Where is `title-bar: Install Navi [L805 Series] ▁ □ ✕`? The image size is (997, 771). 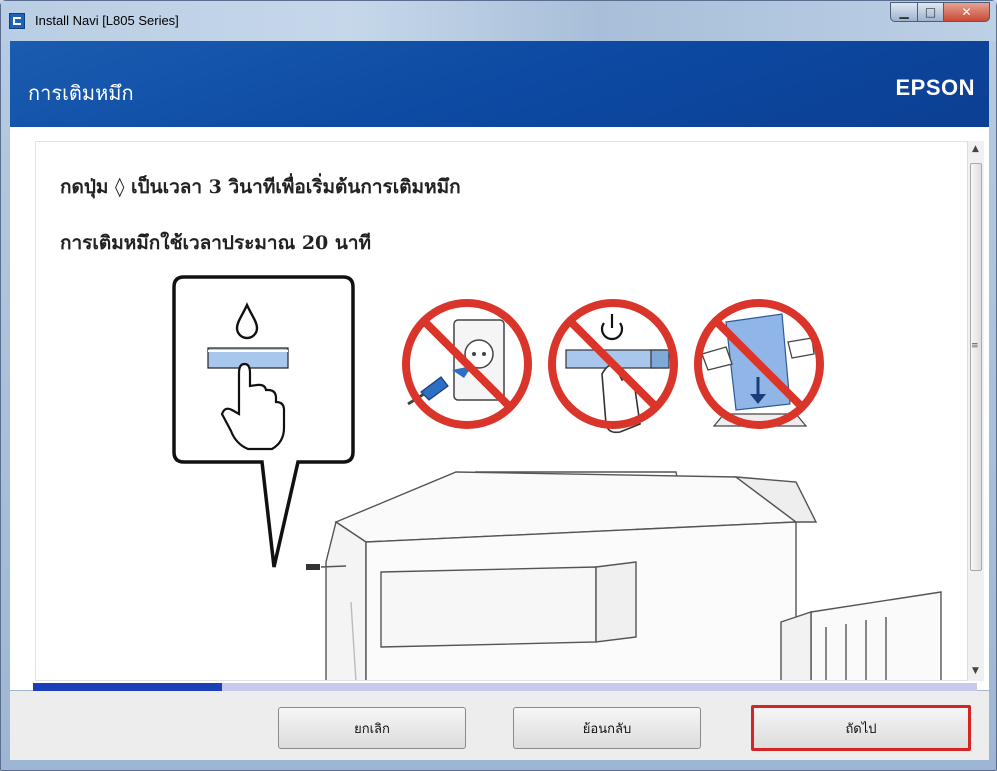
title-bar: Install Navi [L805 Series] ▁ □ ✕ is located at coordinates (498, 21).